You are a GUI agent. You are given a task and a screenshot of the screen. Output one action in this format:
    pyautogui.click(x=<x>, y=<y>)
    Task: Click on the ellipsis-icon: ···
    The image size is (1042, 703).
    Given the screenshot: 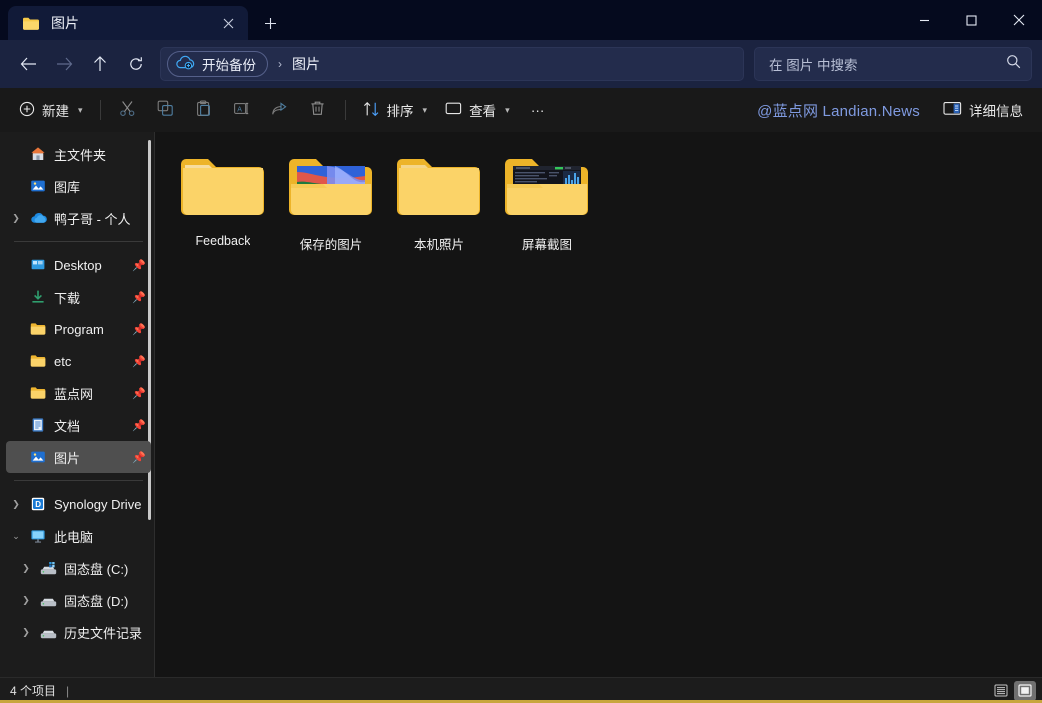 What is the action you would take?
    pyautogui.click(x=537, y=110)
    